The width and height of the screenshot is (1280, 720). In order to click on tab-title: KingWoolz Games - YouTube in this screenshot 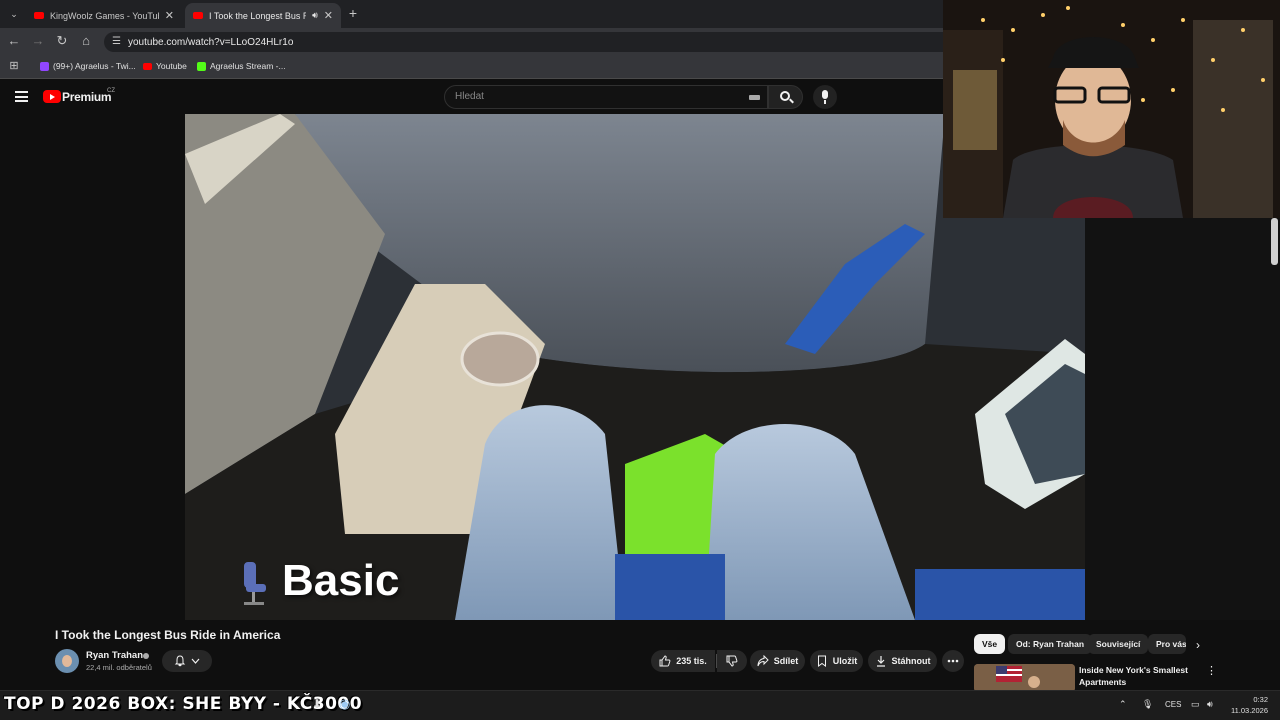, I will do `click(104, 15)`.